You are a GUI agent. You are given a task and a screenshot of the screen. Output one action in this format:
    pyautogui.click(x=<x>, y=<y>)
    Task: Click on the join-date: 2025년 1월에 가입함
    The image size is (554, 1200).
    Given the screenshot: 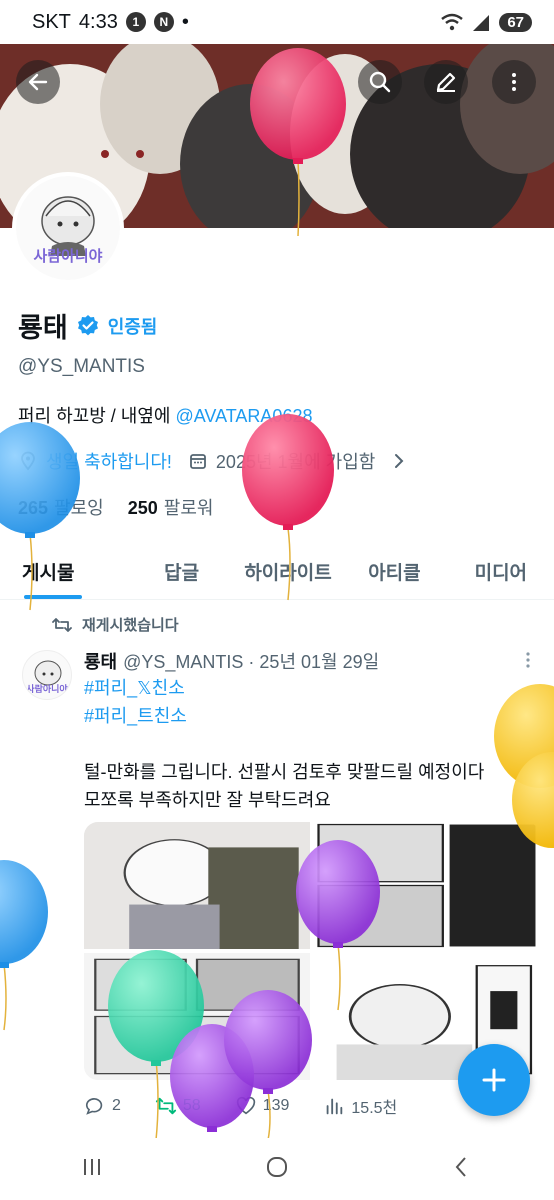 What is the action you would take?
    pyautogui.click(x=295, y=462)
    